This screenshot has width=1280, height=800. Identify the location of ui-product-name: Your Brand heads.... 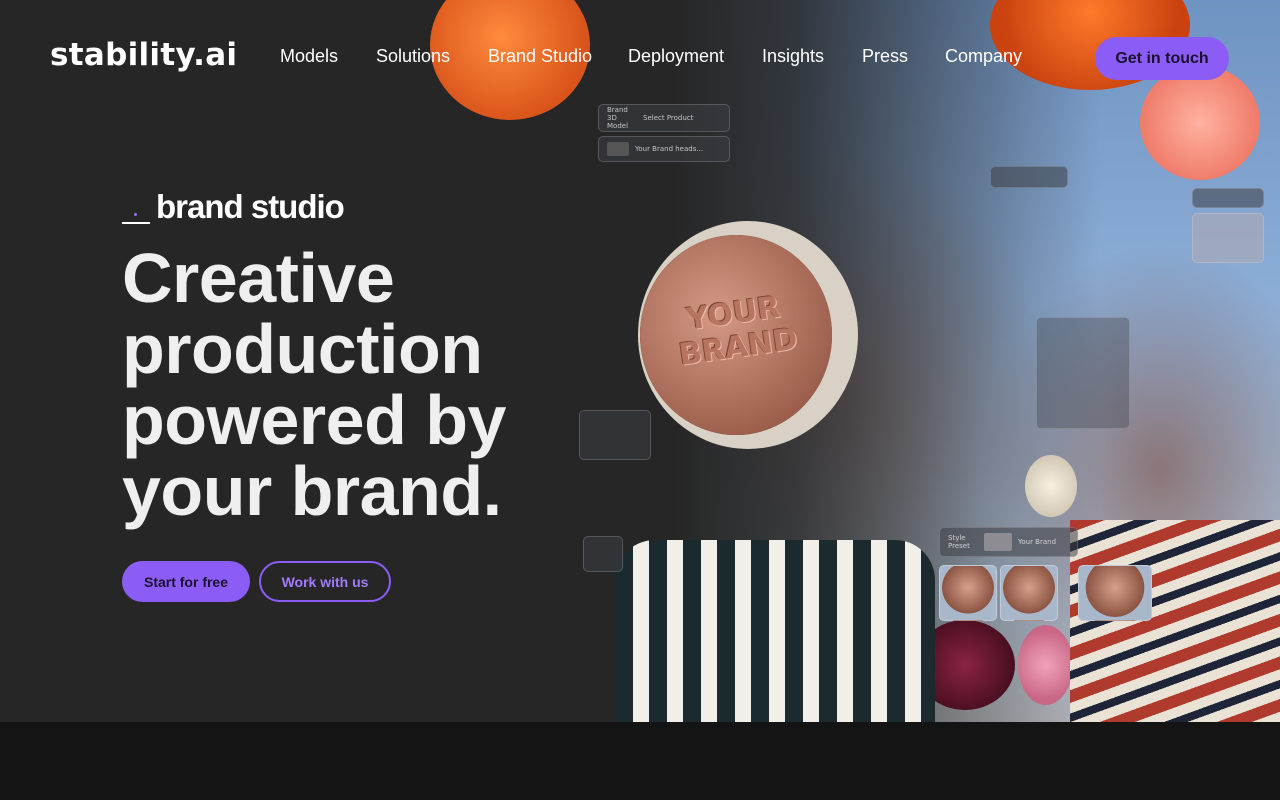
(669, 149).